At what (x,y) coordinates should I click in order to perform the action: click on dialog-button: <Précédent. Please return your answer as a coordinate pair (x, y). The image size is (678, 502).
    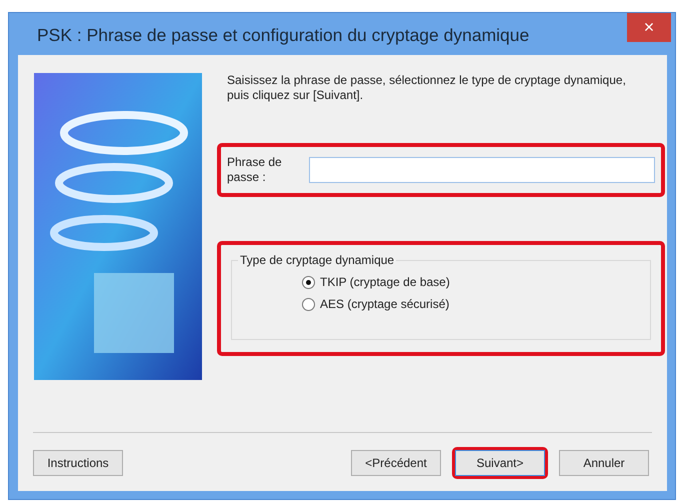
    Looking at the image, I should click on (396, 463).